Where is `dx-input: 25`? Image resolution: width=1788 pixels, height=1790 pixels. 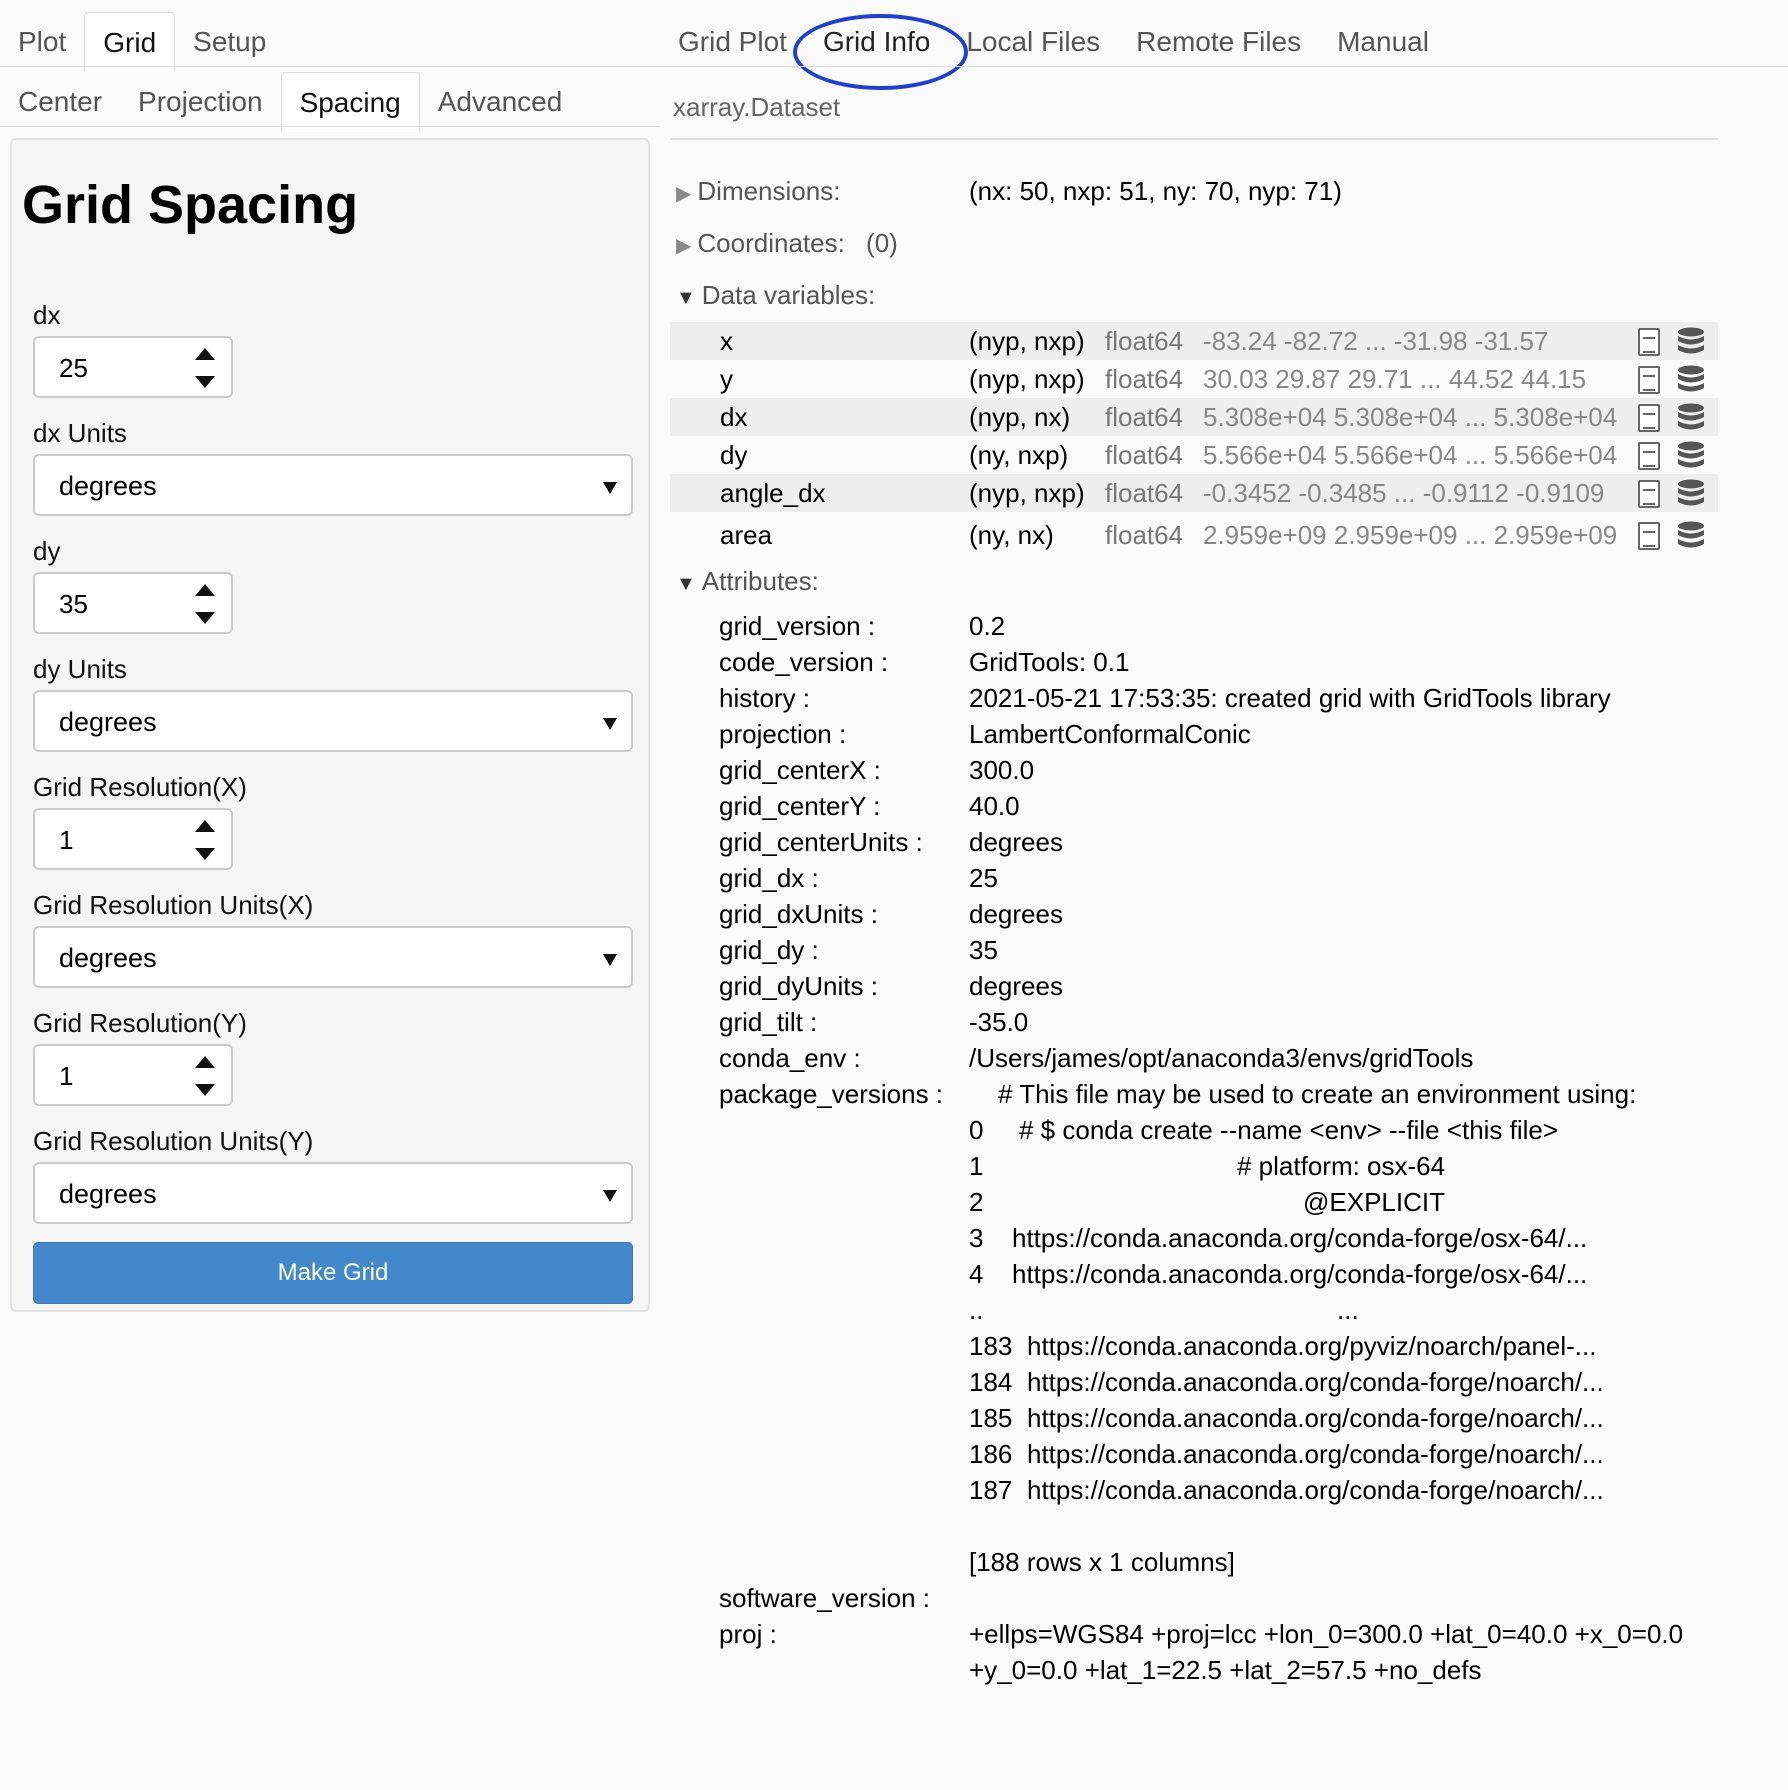
dx-input: 25 is located at coordinates (133, 367).